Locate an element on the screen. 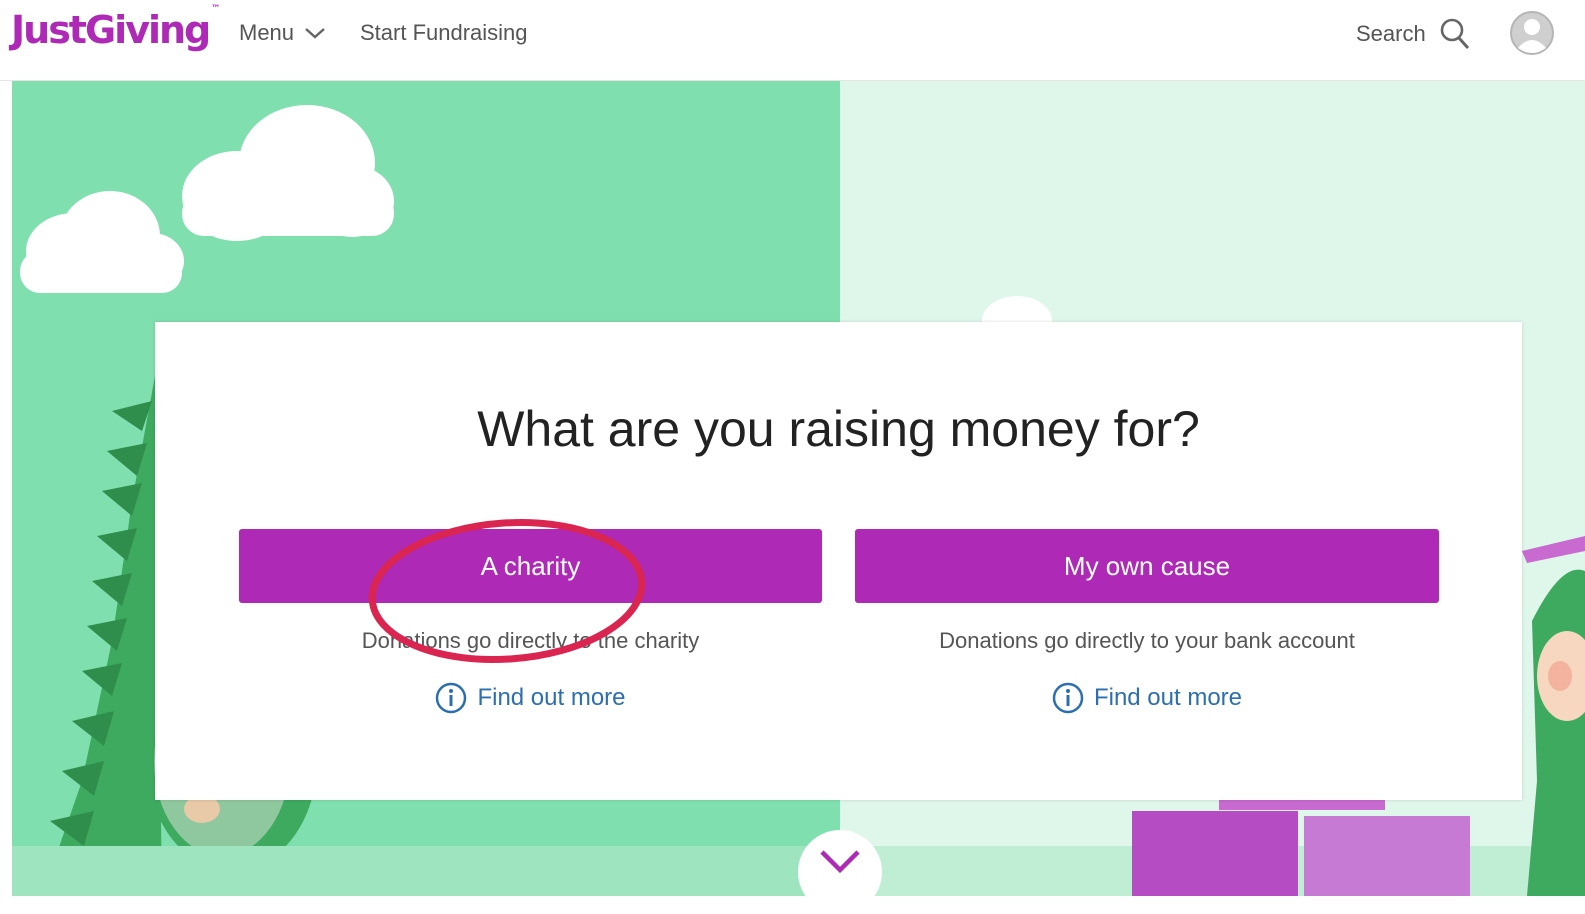  justgiving-logo: JustGiving ™ is located at coordinates (115, 28).